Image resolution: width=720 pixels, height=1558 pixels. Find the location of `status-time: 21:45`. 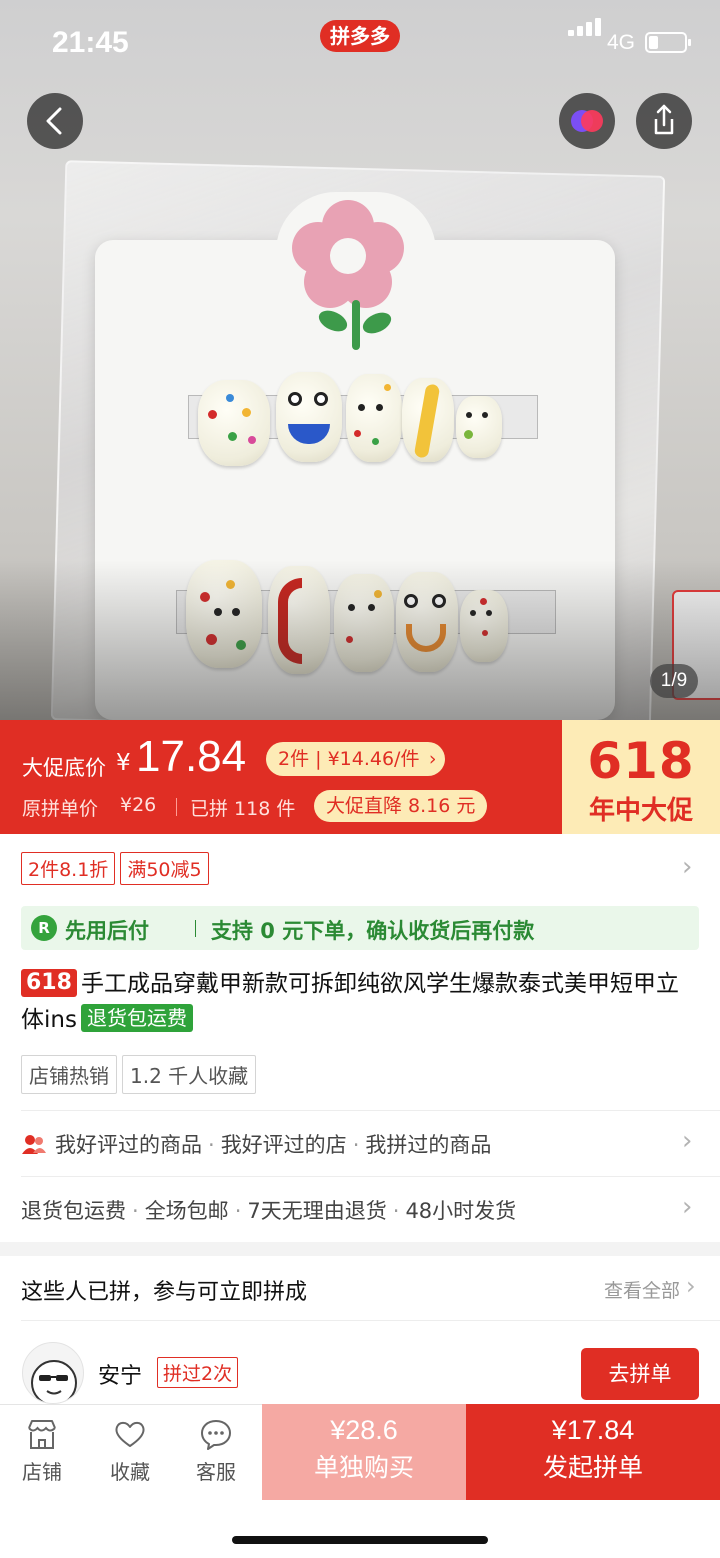

status-time: 21:45 is located at coordinates (90, 42).